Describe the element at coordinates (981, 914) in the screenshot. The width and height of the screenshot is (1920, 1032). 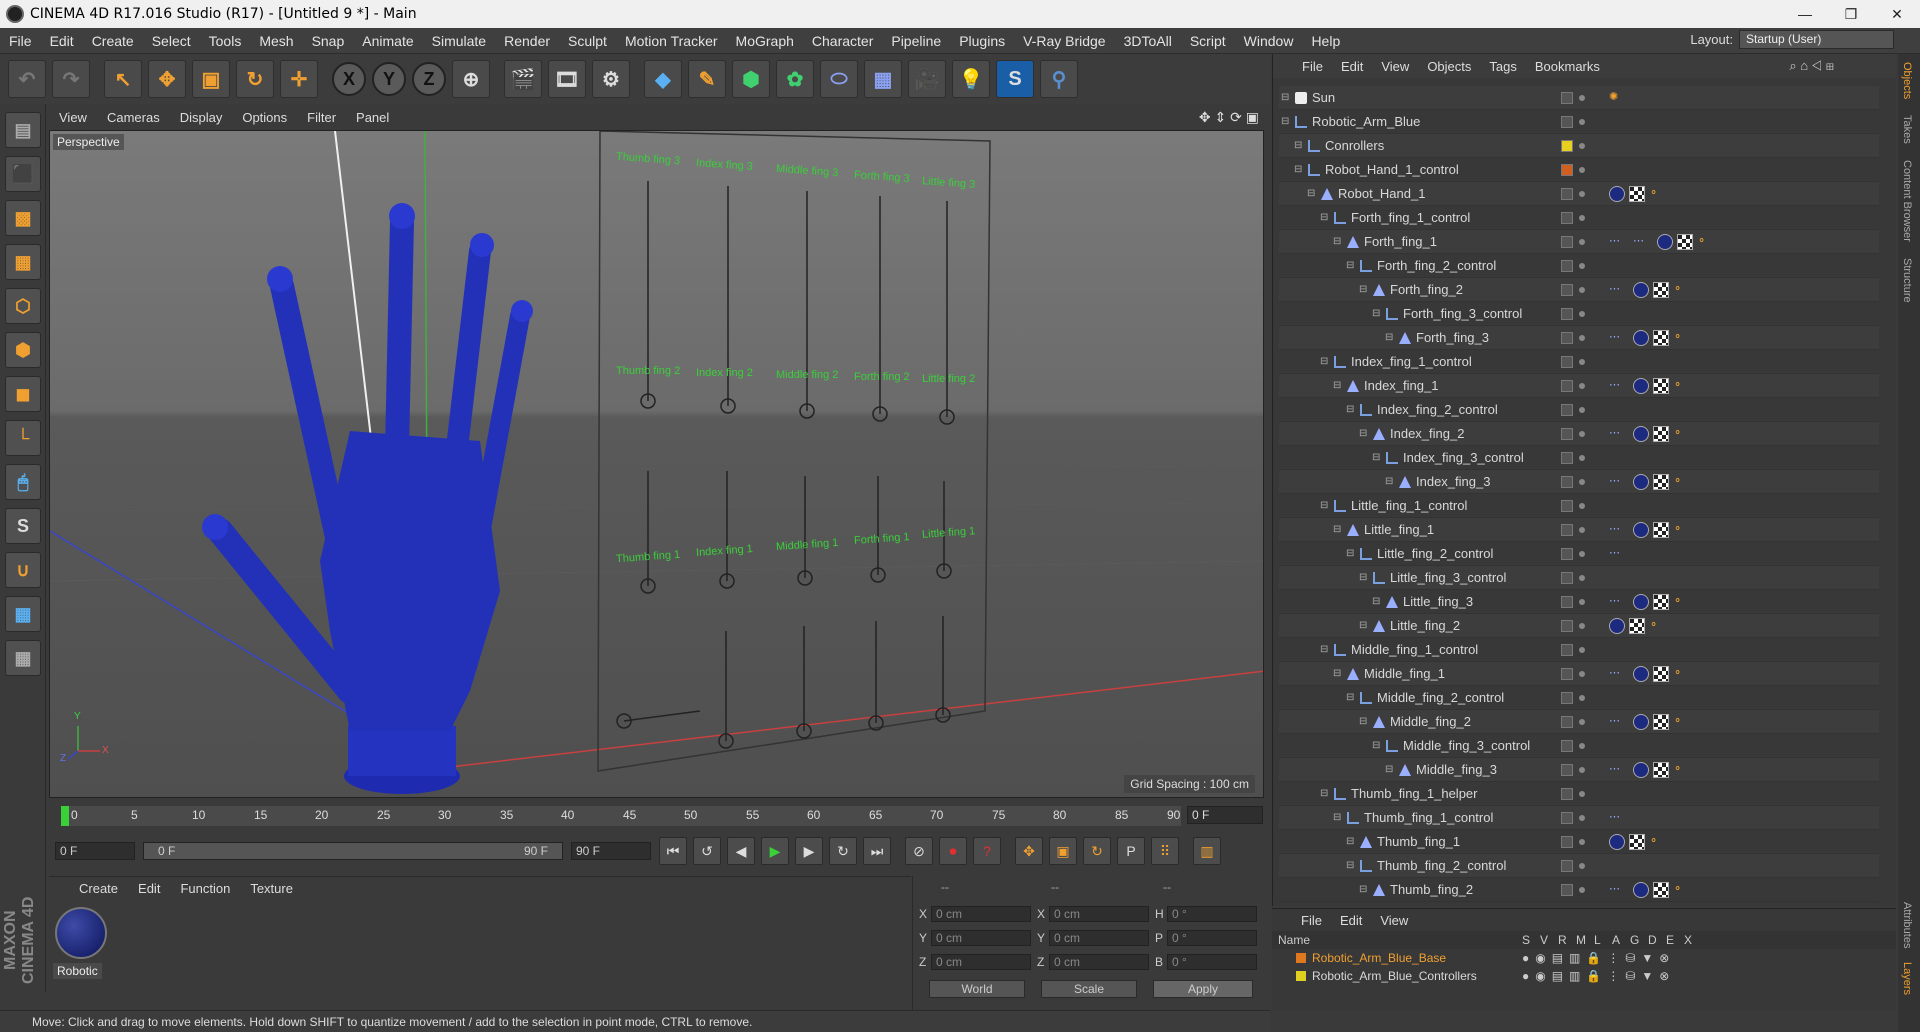
I see `coord-pos-x-field: 0 cm` at that location.